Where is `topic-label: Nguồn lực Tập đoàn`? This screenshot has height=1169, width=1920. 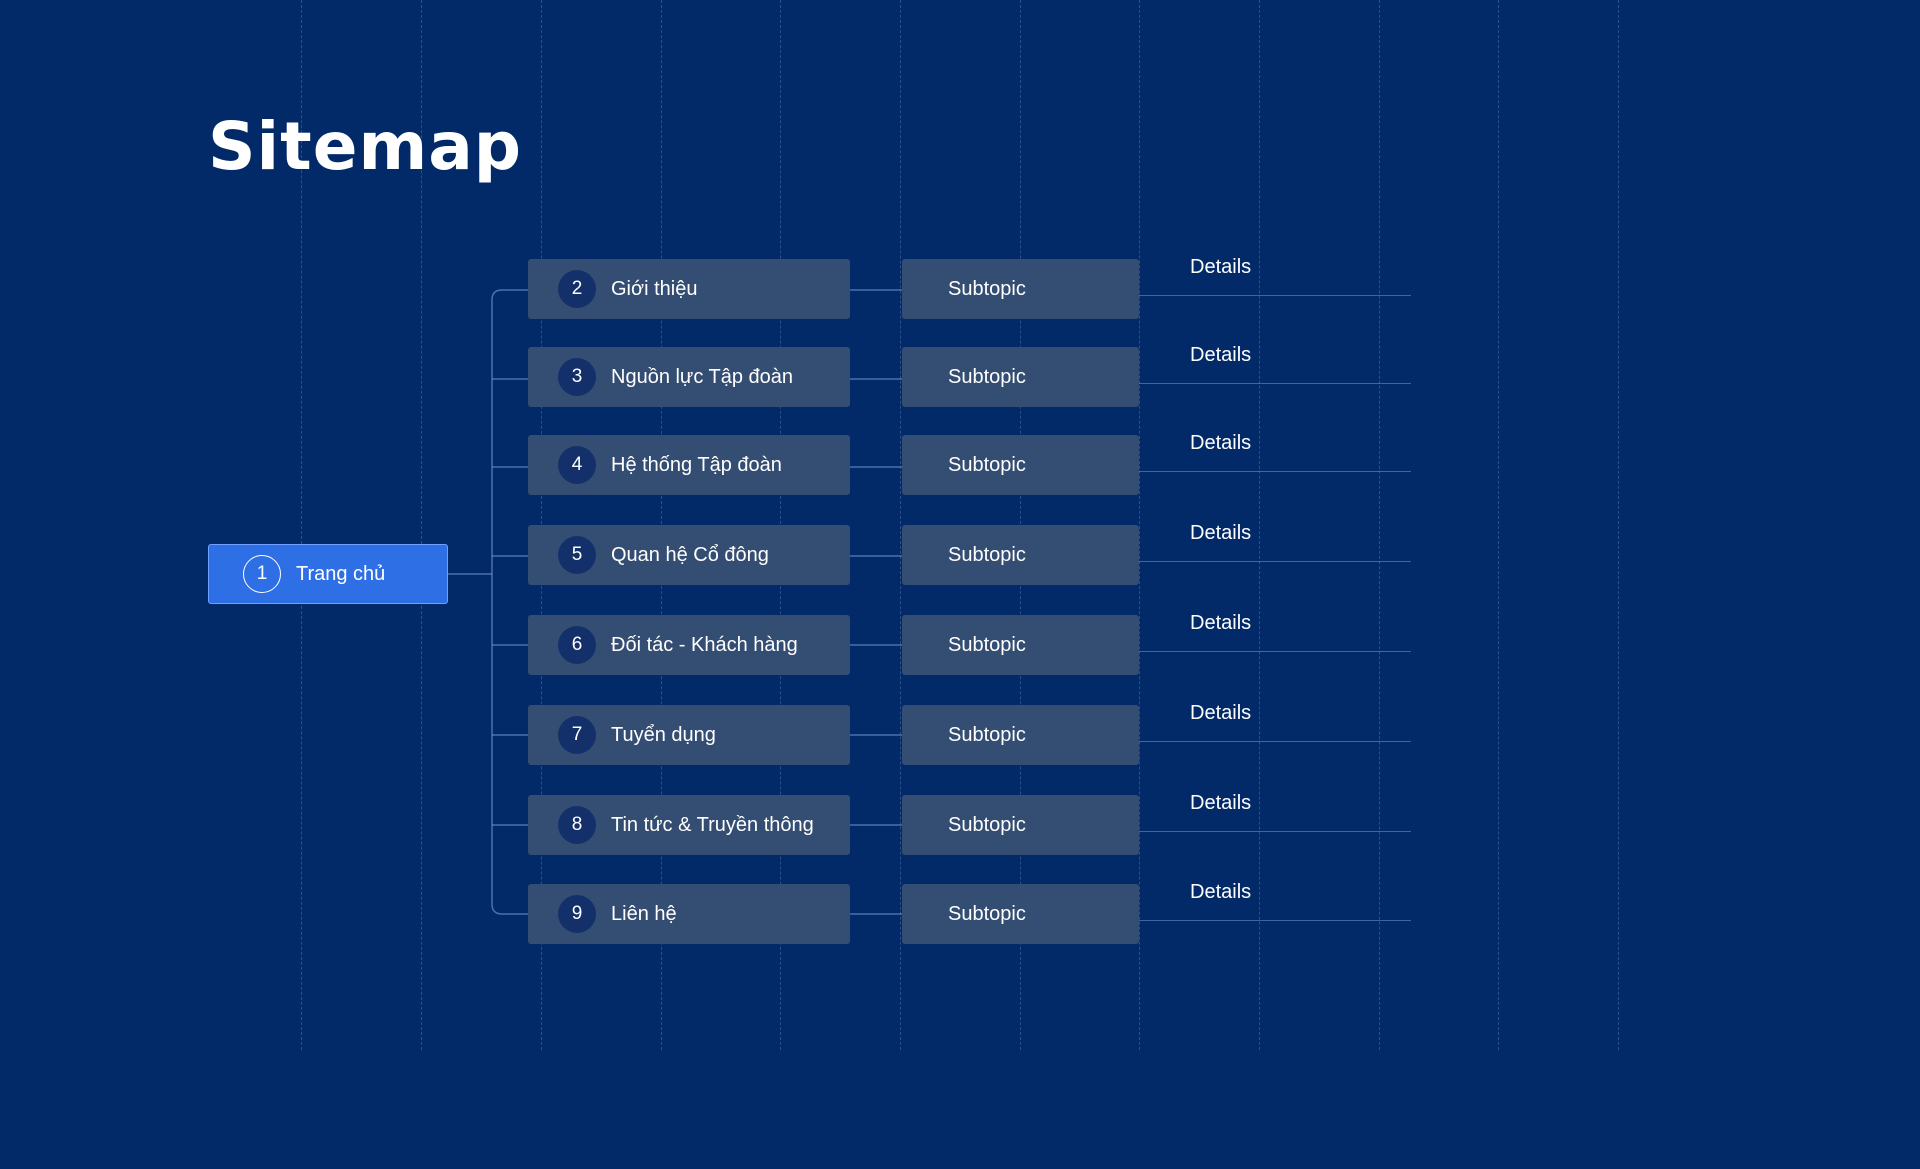 topic-label: Nguồn lực Tập đoàn is located at coordinates (702, 376).